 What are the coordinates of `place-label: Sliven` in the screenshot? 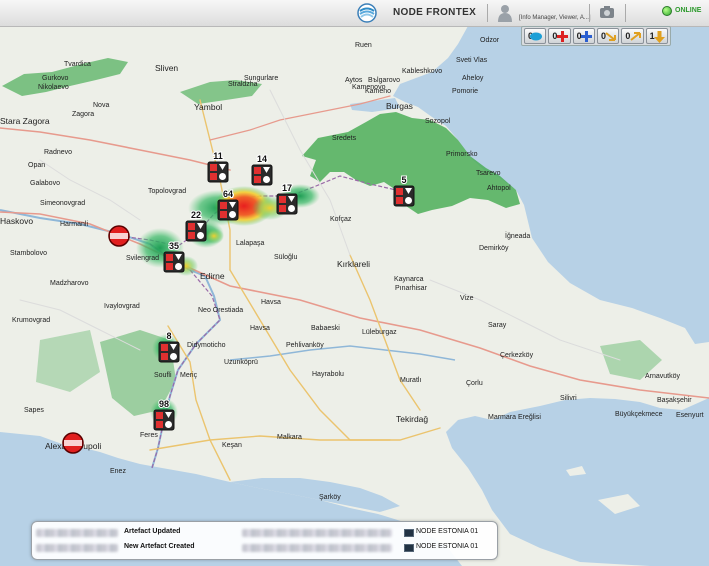 It's located at (166, 68).